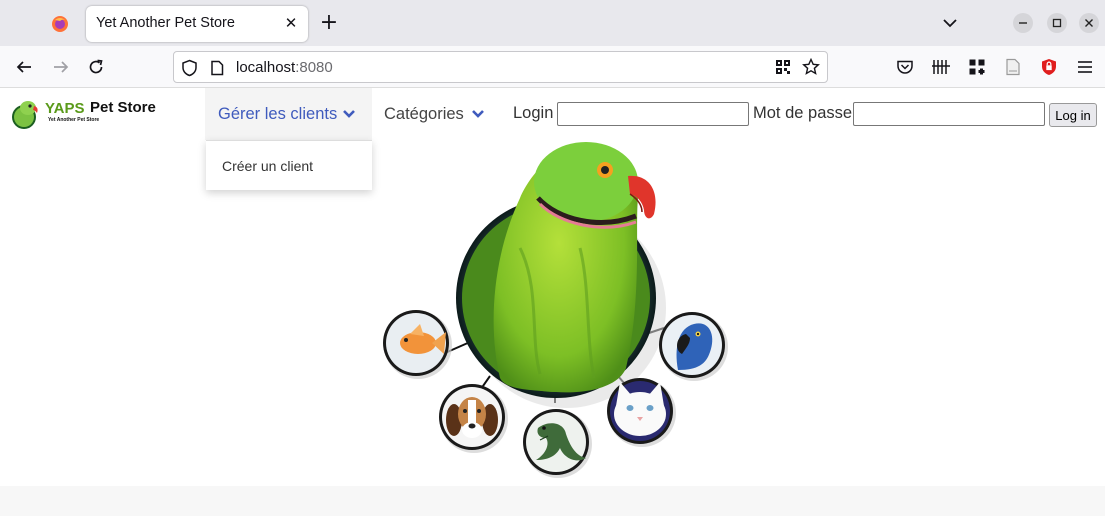 The height and width of the screenshot is (516, 1105). What do you see at coordinates (552, 23) in the screenshot?
I see `browser-tab-bar: Yet Another Pet Store ✕ +` at bounding box center [552, 23].